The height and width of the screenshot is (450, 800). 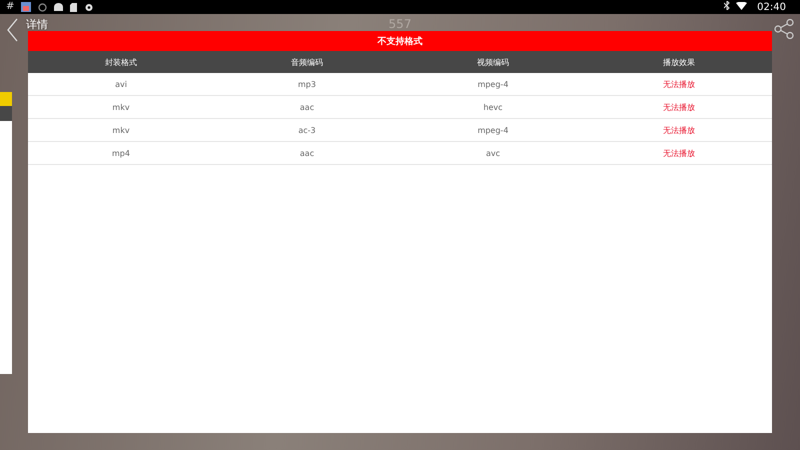 I want to click on status-time: 02:40, so click(x=771, y=7).